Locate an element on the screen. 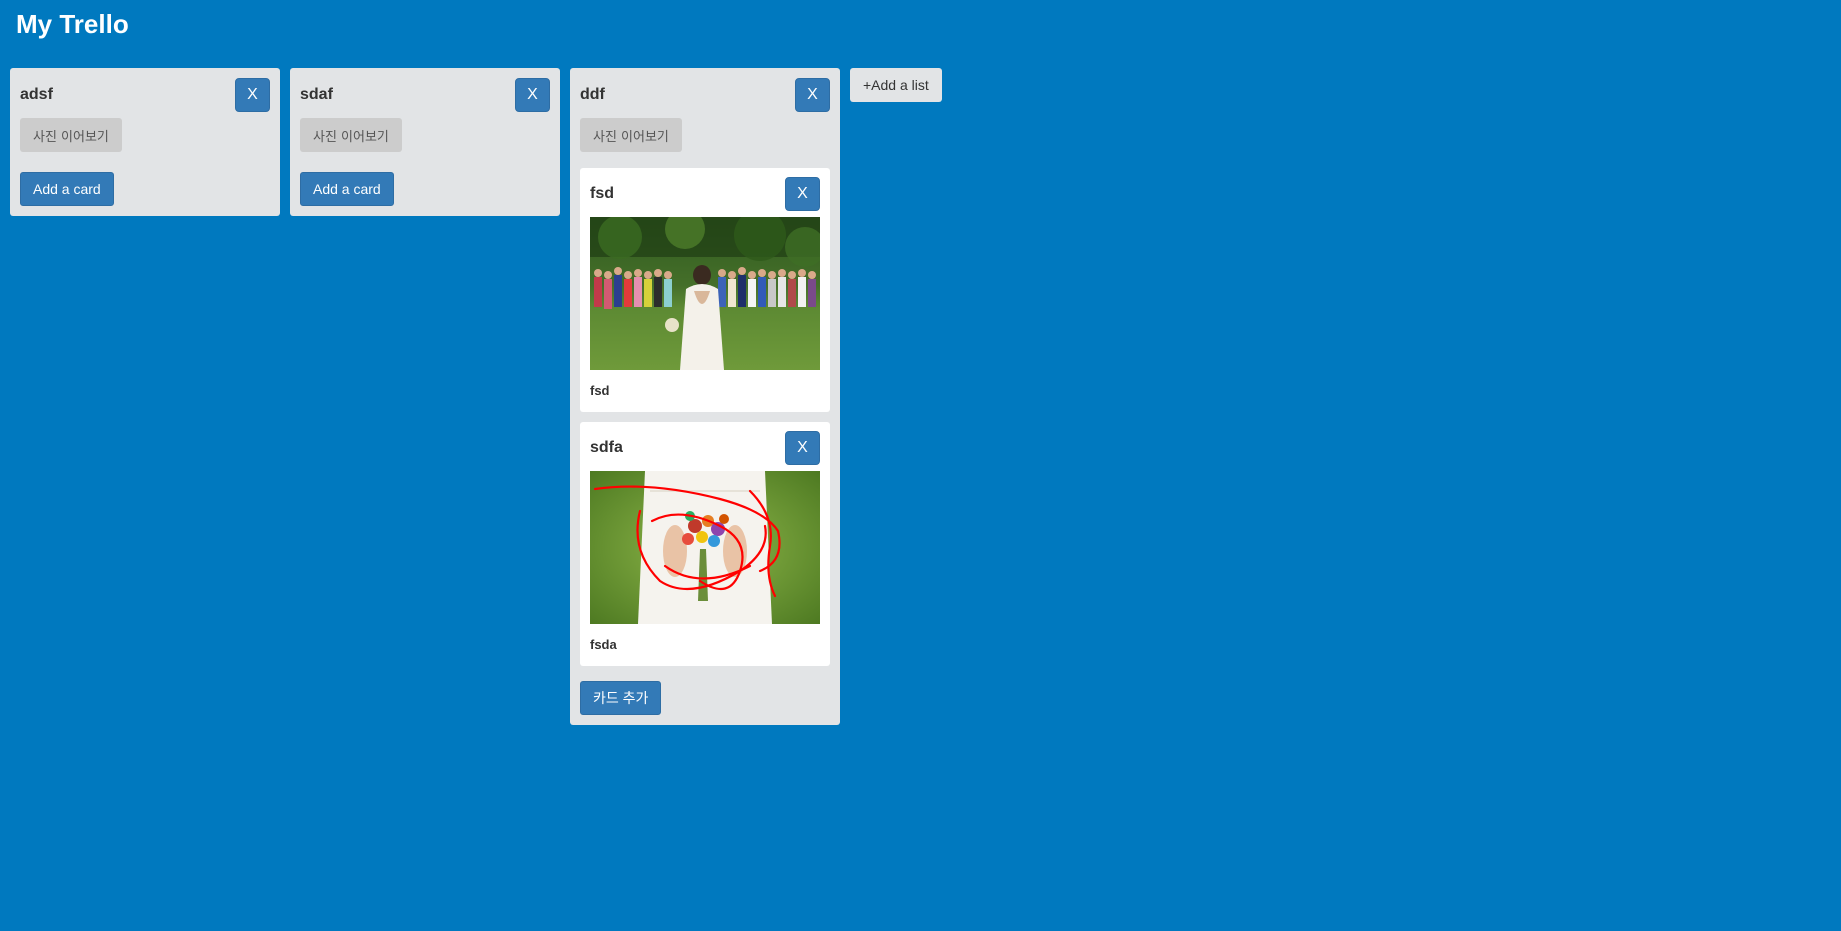 This screenshot has width=1841, height=931. card-title: sdfa is located at coordinates (606, 447).